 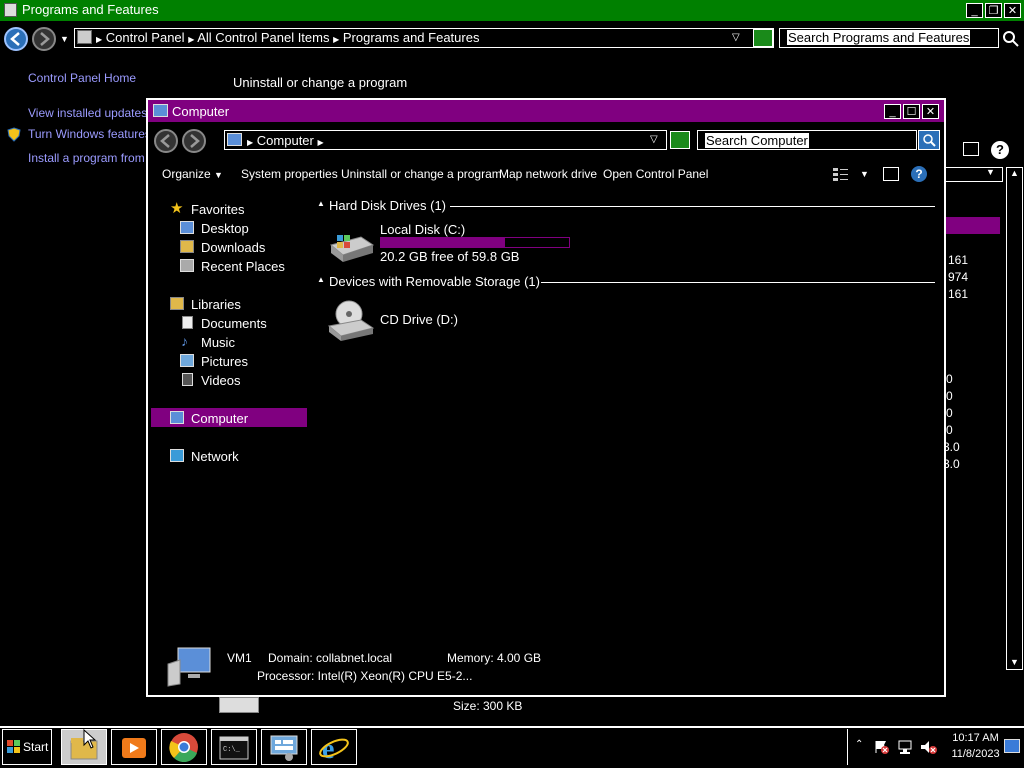 I want to click on start-button: Start, so click(x=27, y=747).